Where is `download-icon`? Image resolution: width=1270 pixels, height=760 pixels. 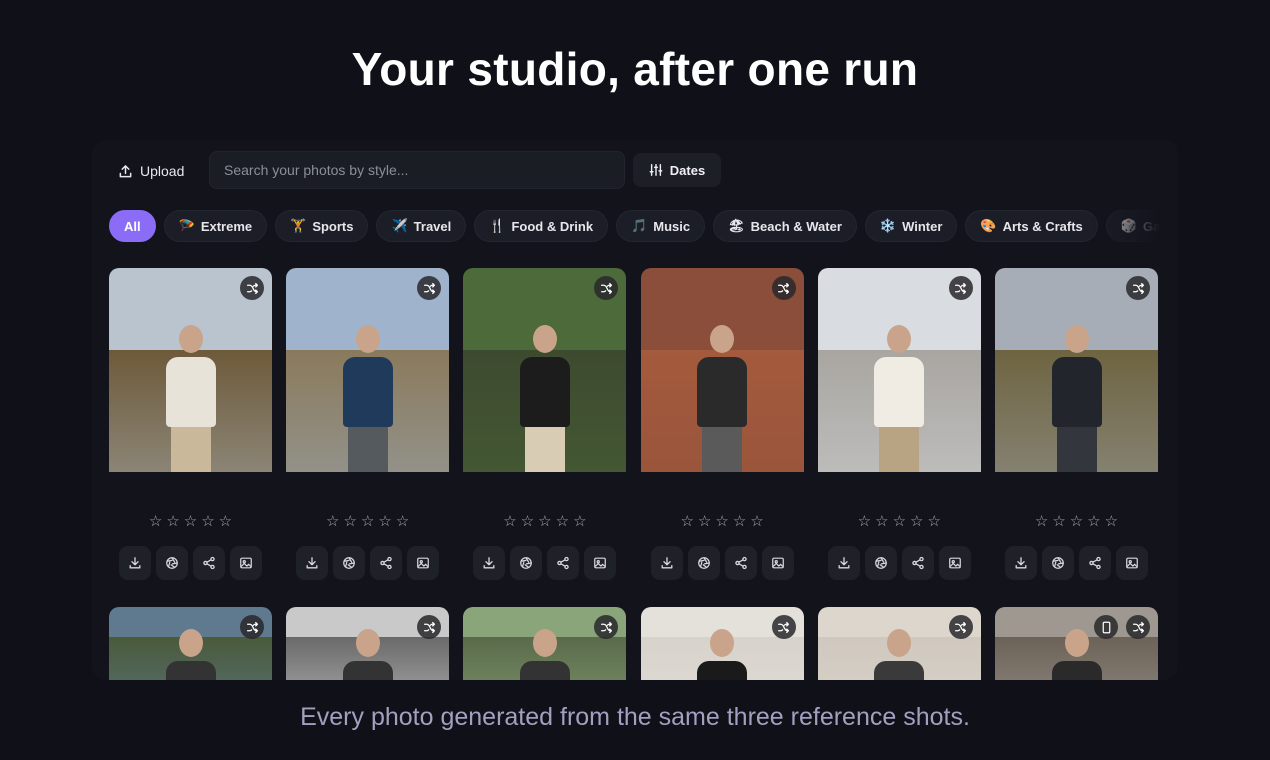 download-icon is located at coordinates (844, 563).